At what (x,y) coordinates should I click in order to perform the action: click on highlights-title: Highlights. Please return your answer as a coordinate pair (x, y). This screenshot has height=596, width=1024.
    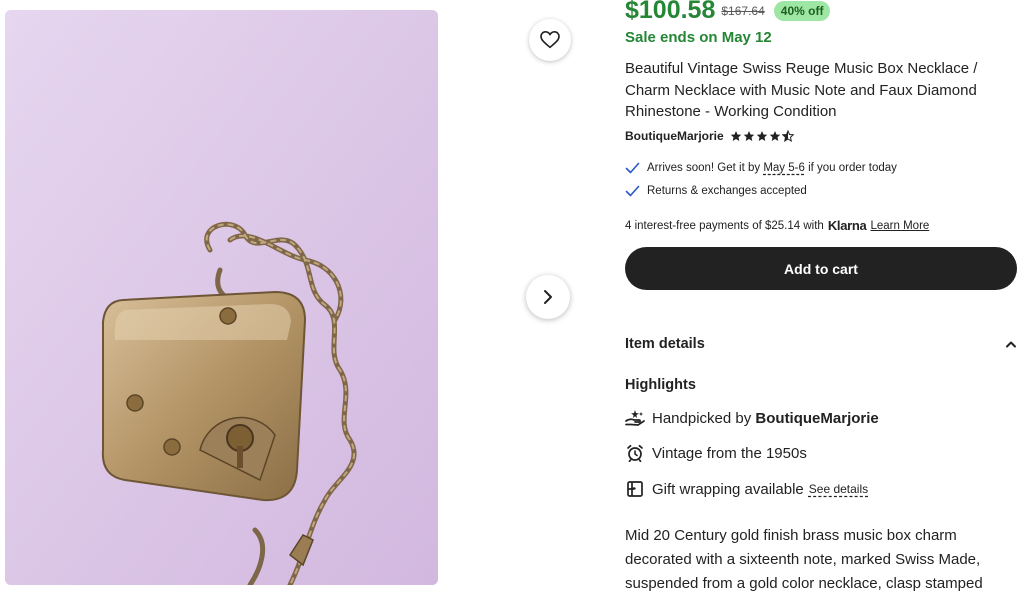
    Looking at the image, I should click on (660, 385).